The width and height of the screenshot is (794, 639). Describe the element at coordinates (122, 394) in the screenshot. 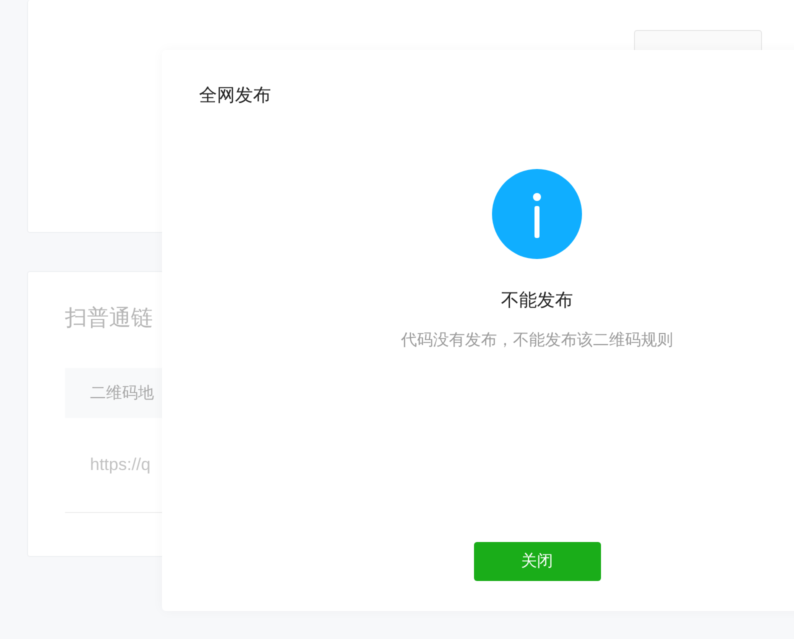

I see `column-header: 二维码地` at that location.